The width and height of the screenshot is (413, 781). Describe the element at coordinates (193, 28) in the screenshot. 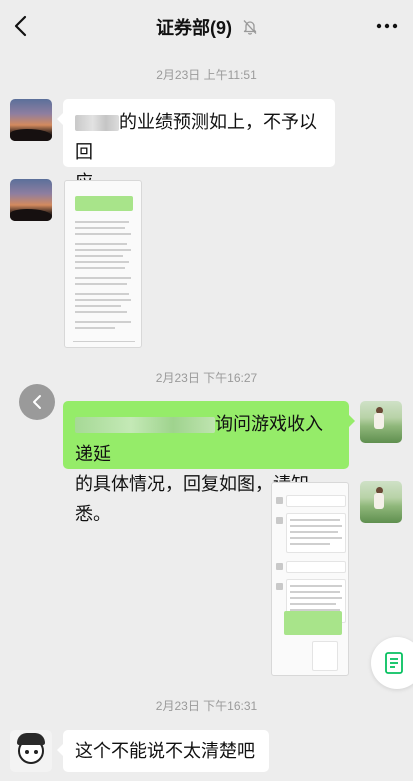

I see `chat-title: 证券部(9)` at that location.